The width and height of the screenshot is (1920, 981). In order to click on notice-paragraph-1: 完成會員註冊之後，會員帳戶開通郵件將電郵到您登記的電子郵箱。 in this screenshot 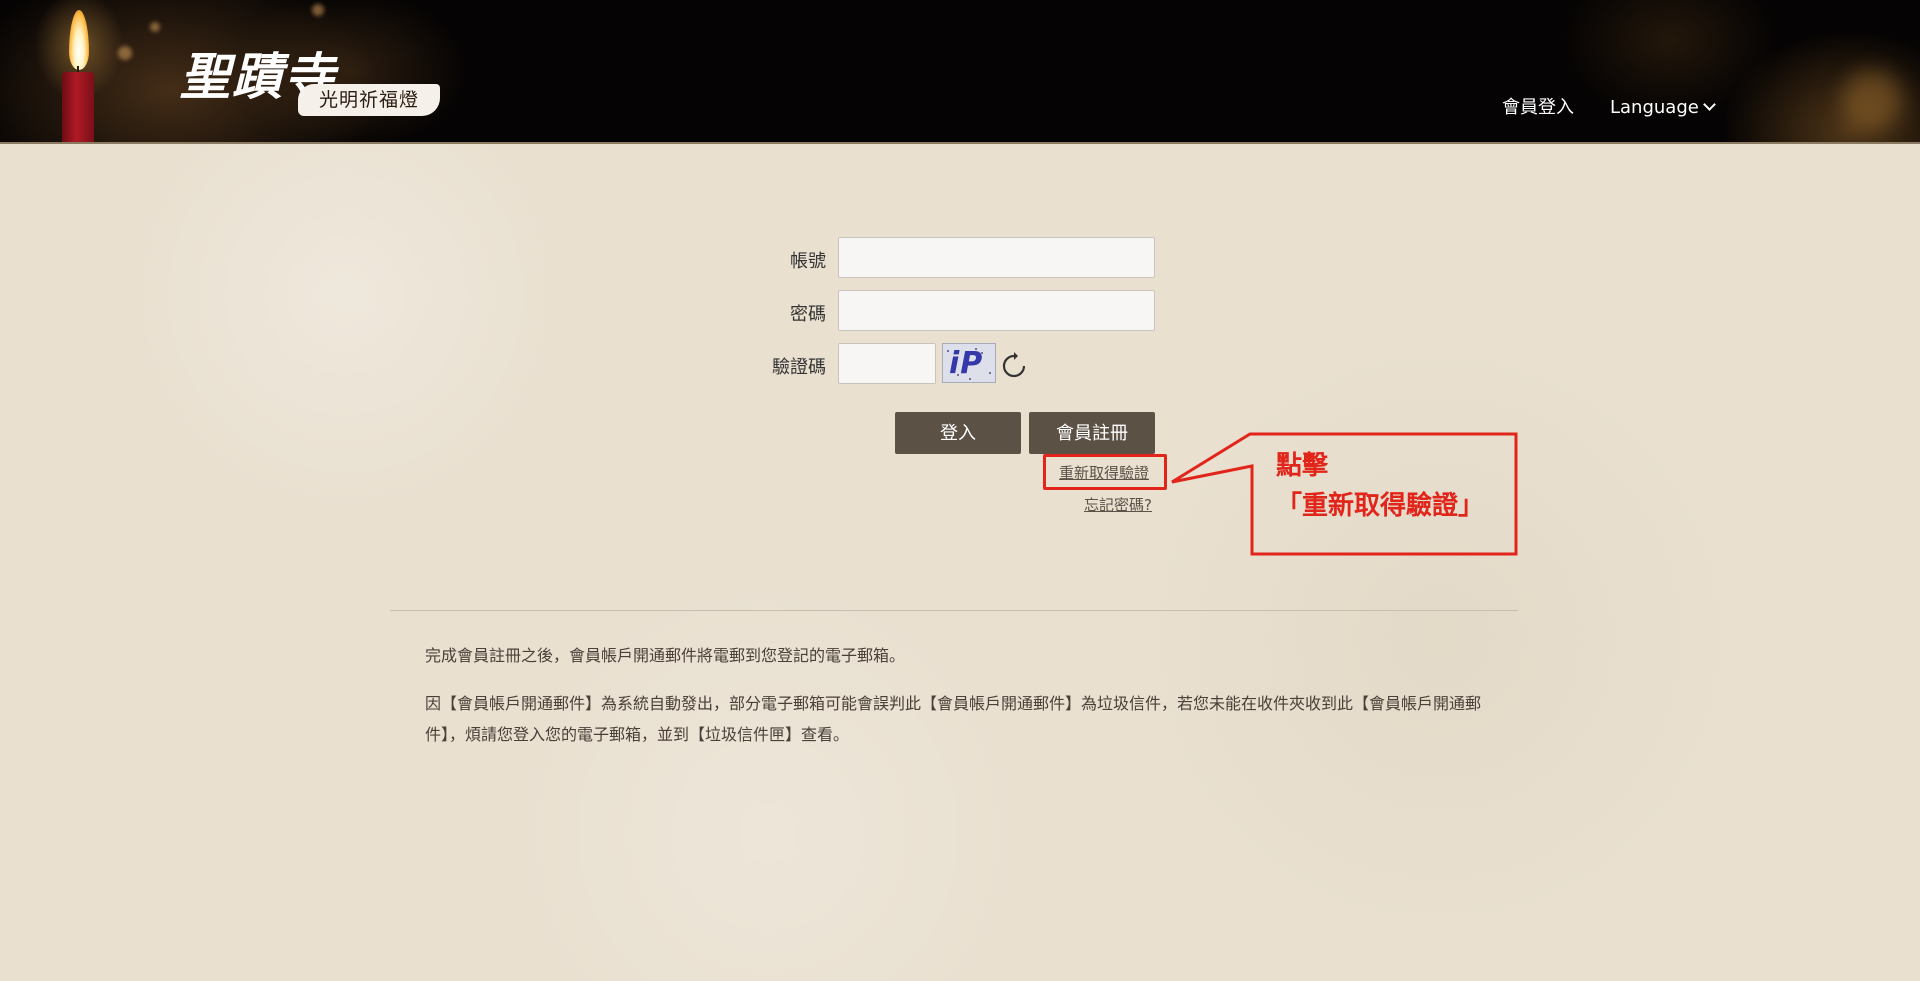, I will do `click(665, 655)`.